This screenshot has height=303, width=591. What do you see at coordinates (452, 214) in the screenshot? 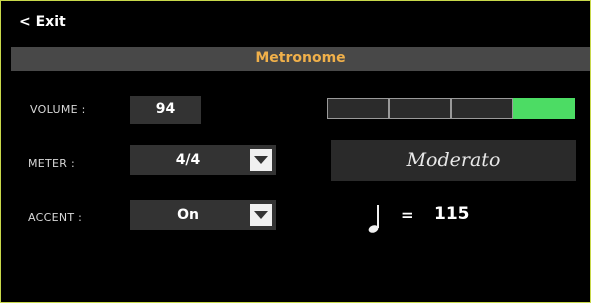
I see `tempo-bpm-value: 115` at bounding box center [452, 214].